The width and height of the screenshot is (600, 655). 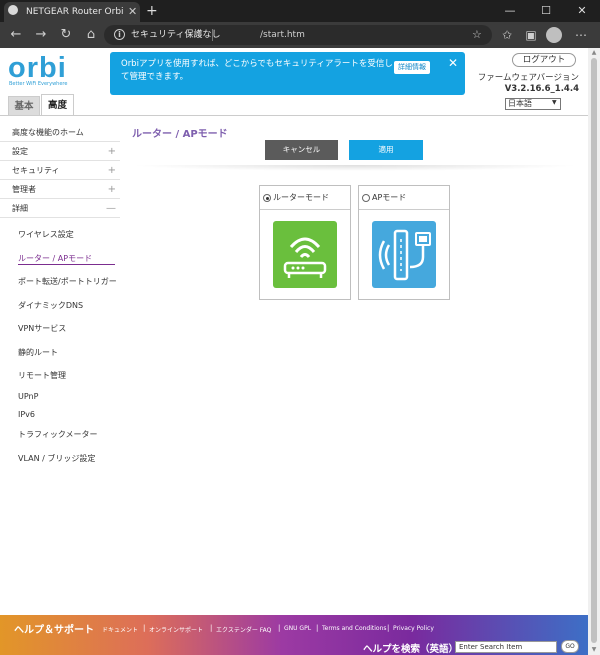 I want to click on router-mode-label: ルーターモード, so click(x=301, y=197).